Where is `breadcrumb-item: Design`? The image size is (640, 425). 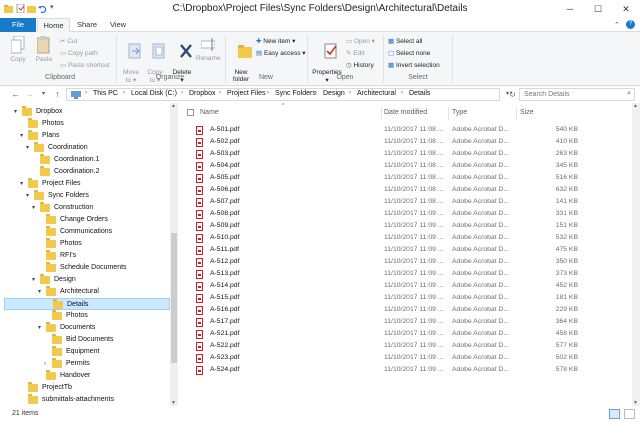
breadcrumb-item: Design is located at coordinates (334, 93).